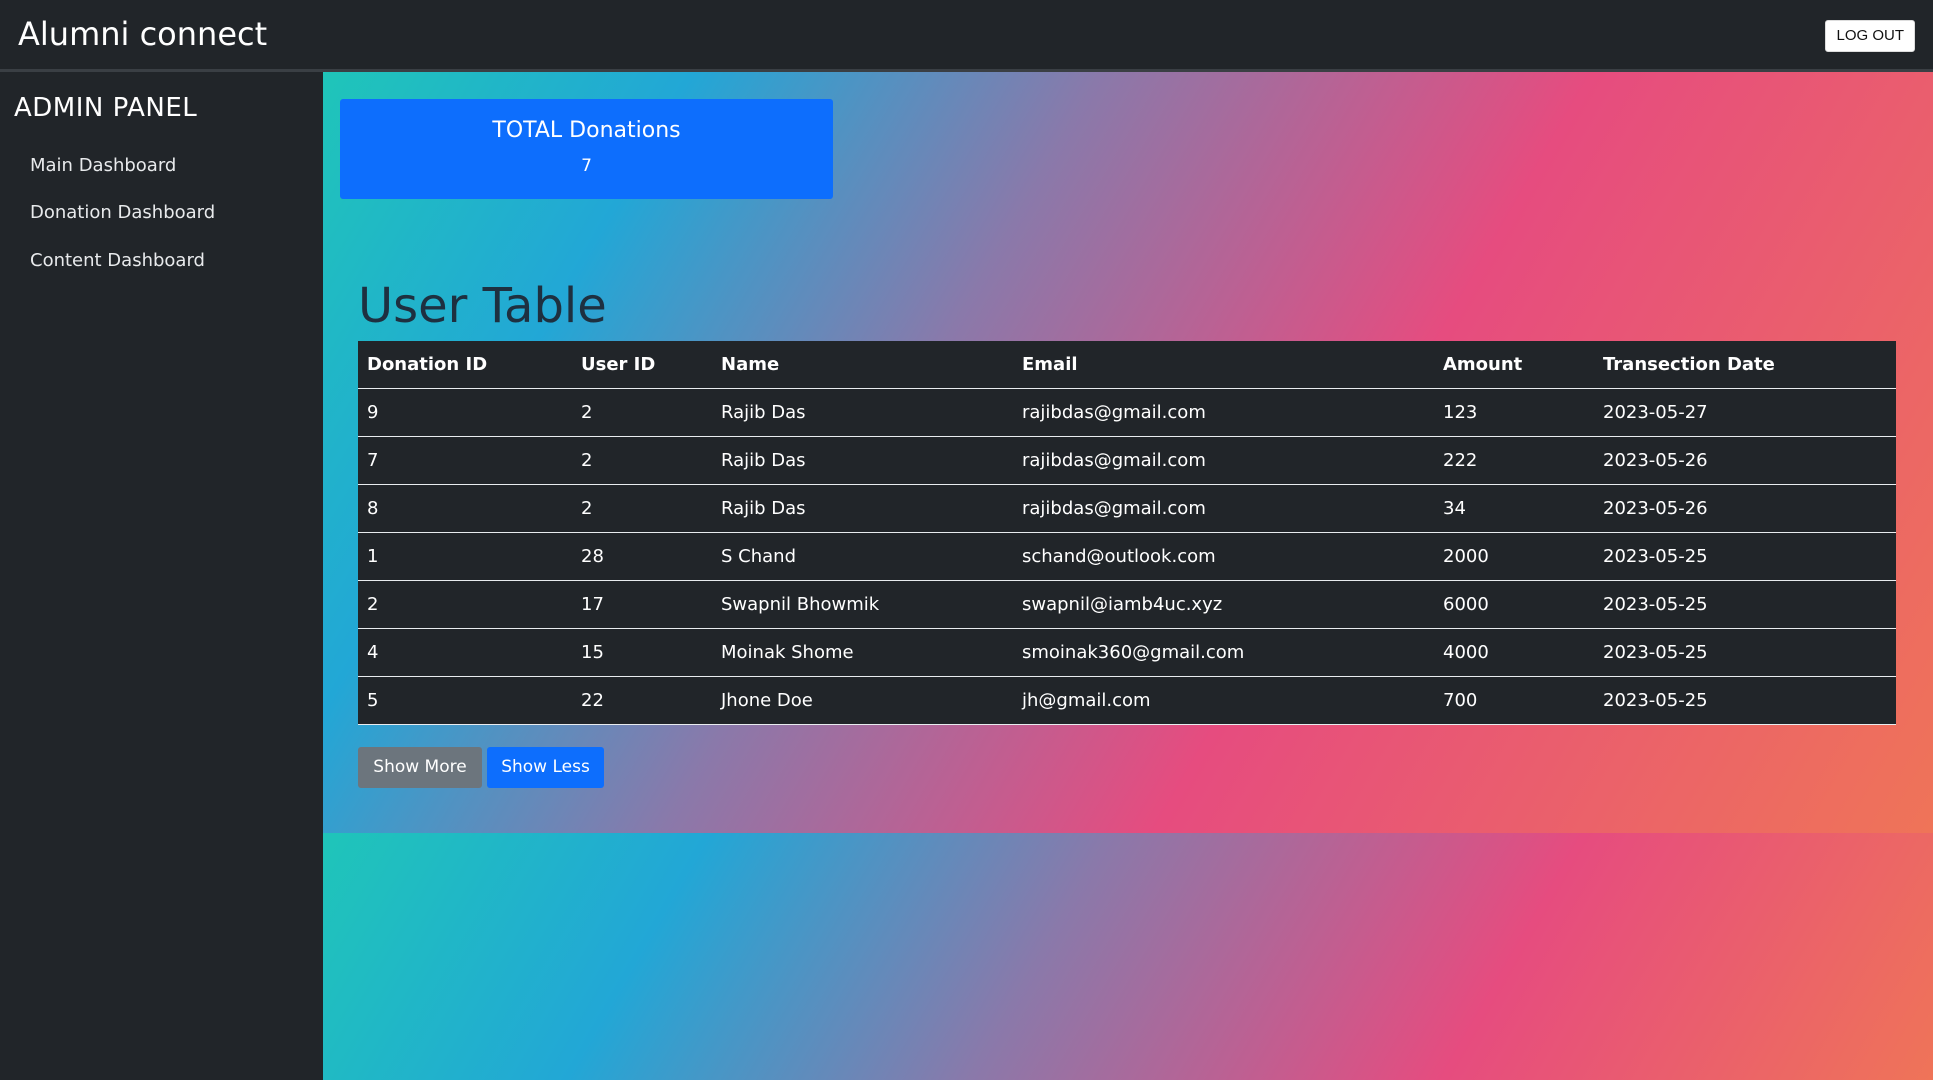 The image size is (1933, 1080). Describe the element at coordinates (1223, 700) in the screenshot. I see `cell-email: jh@gmail.com` at that location.